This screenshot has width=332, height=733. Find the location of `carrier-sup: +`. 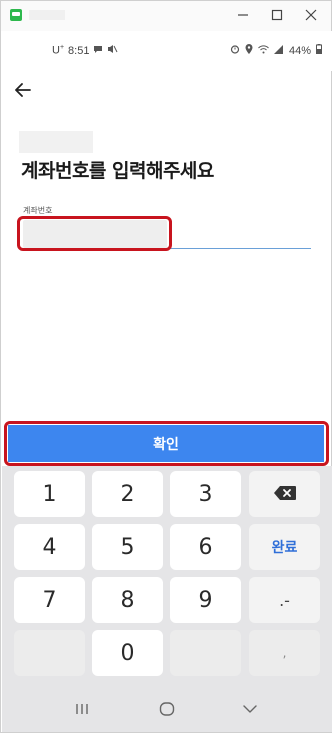

carrier-sup: + is located at coordinates (62, 48).